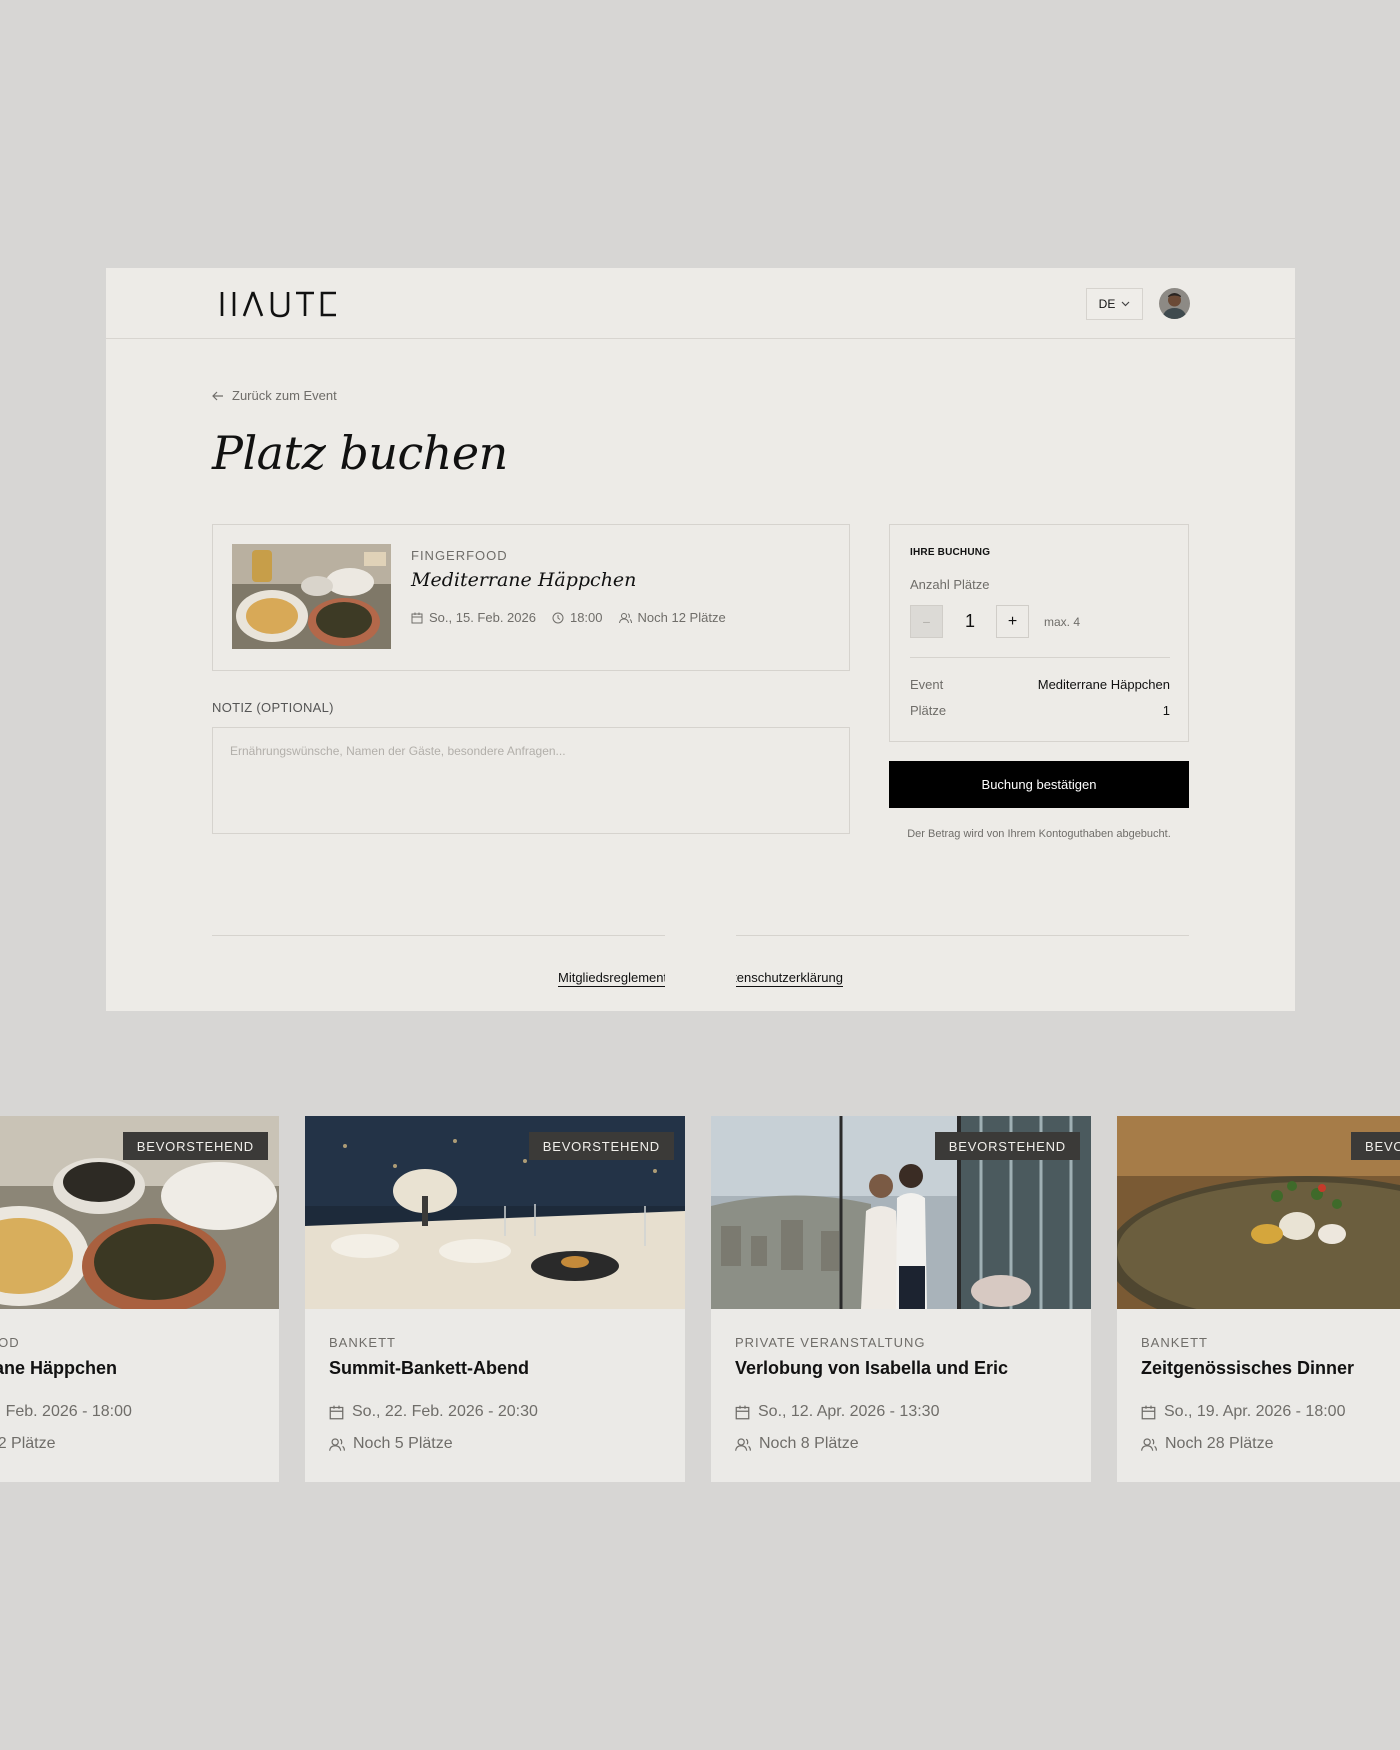  I want to click on seat-count-label: Anzahl Plätze, so click(950, 584).